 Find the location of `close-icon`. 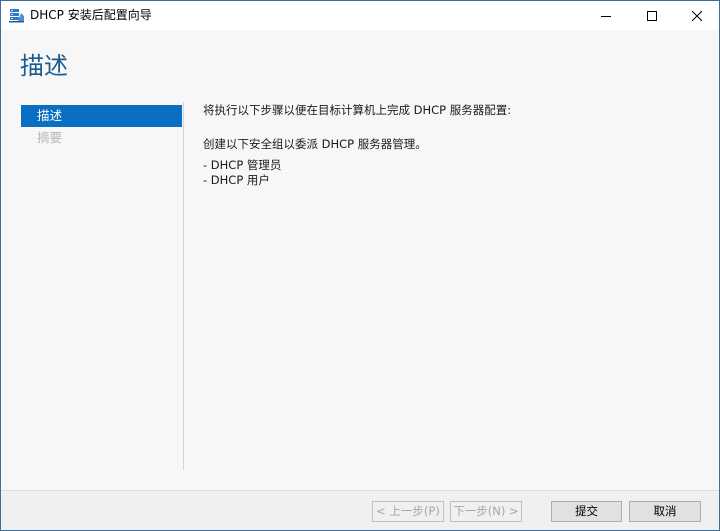

close-icon is located at coordinates (697, 15).